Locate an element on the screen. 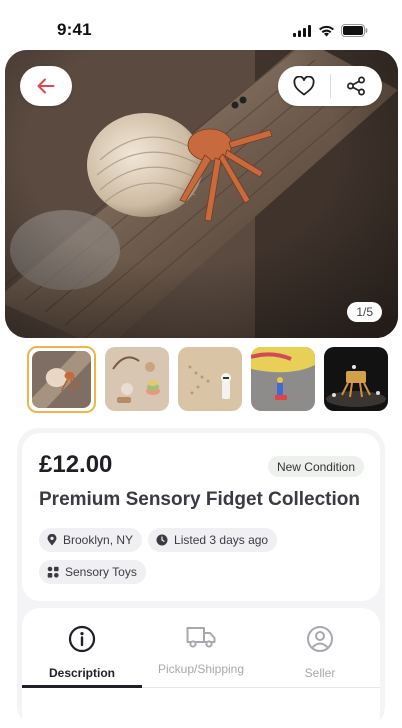  clock-icon is located at coordinates (162, 540).